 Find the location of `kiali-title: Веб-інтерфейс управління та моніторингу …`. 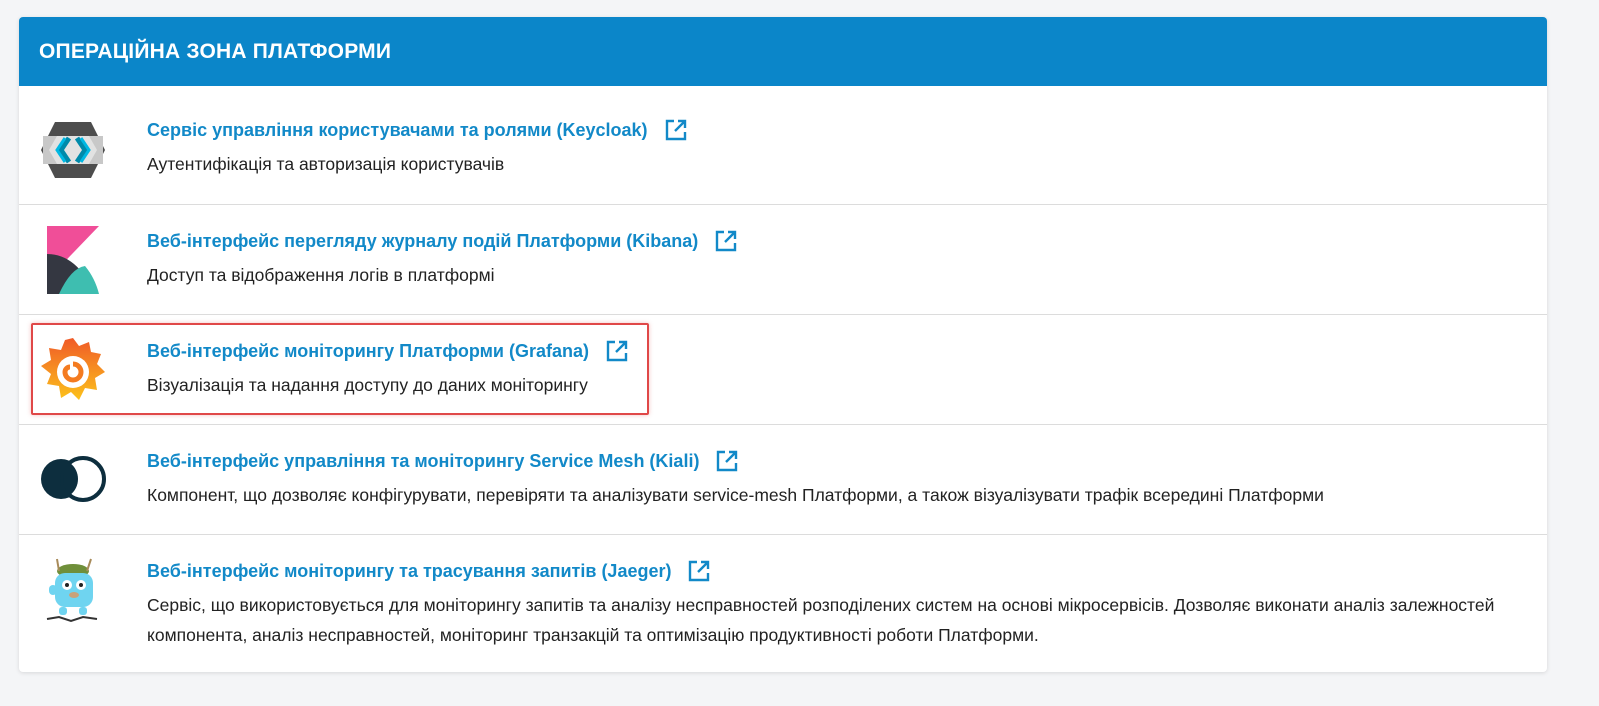

kiali-title: Веб-інтерфейс управління та моніторингу … is located at coordinates (423, 460).